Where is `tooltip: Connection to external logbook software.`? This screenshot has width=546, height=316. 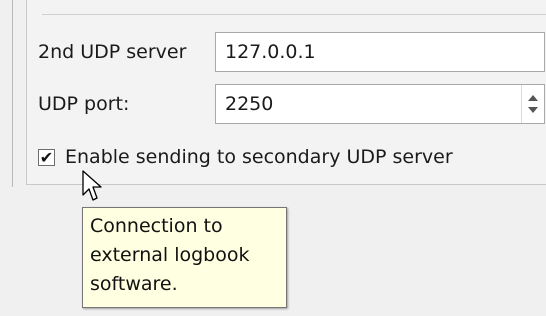 tooltip: Connection to external logbook software. is located at coordinates (184, 257).